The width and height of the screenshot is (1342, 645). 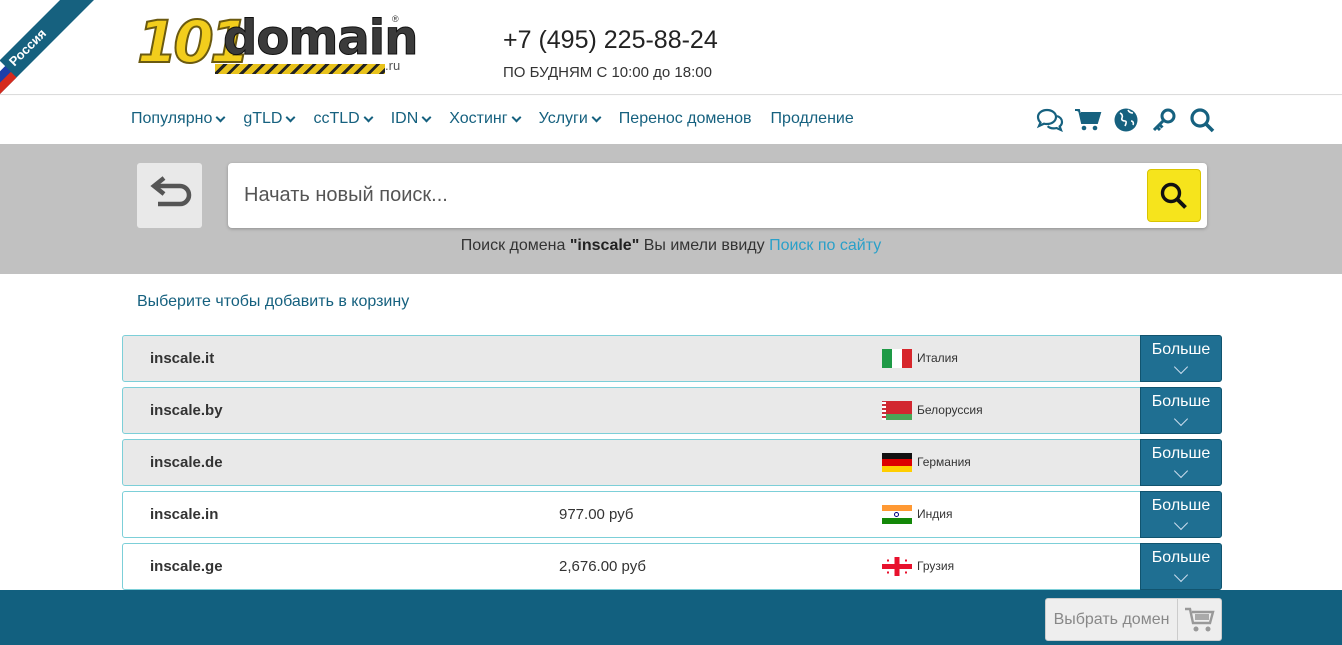 What do you see at coordinates (478, 118) in the screenshot?
I see `nav-item-label: Хостинг` at bounding box center [478, 118].